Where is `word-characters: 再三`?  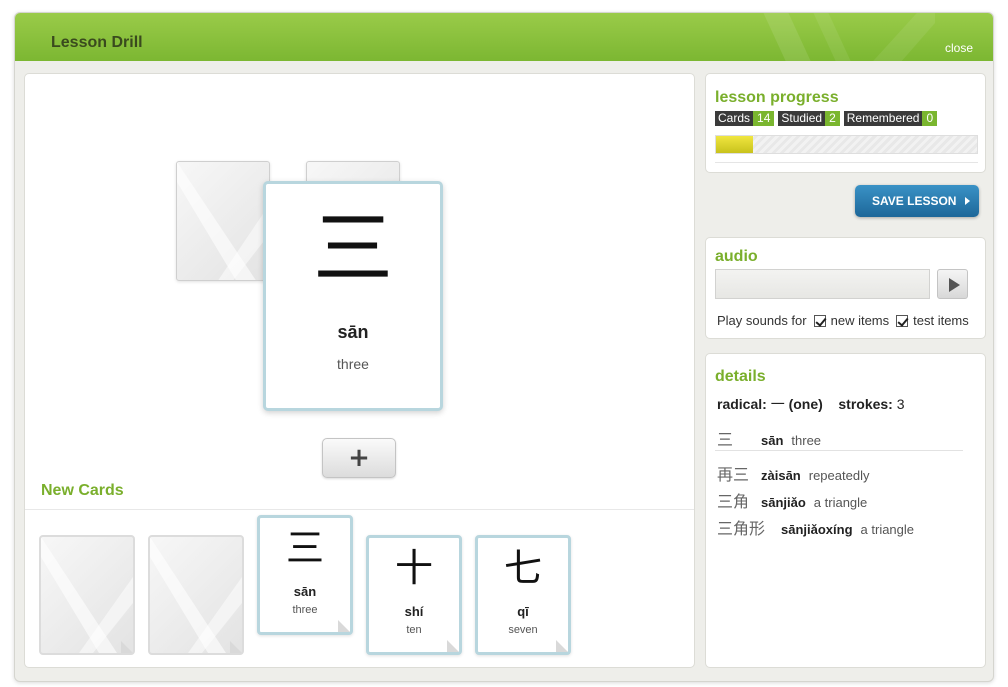
word-characters: 再三 is located at coordinates (733, 474).